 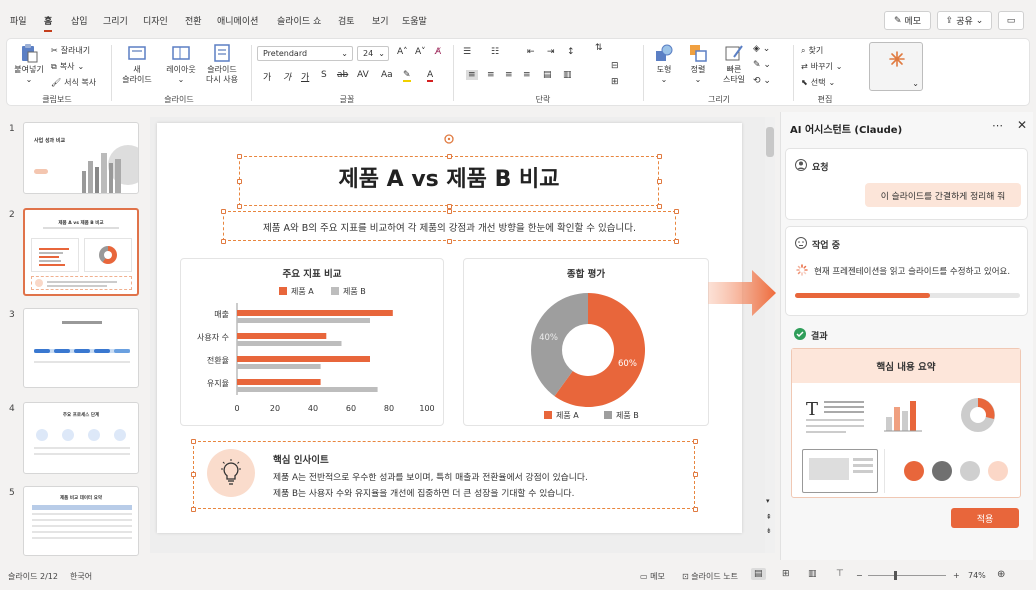 What do you see at coordinates (664, 64) in the screenshot?
I see `shapes-button: 도형 ⌄` at bounding box center [664, 64].